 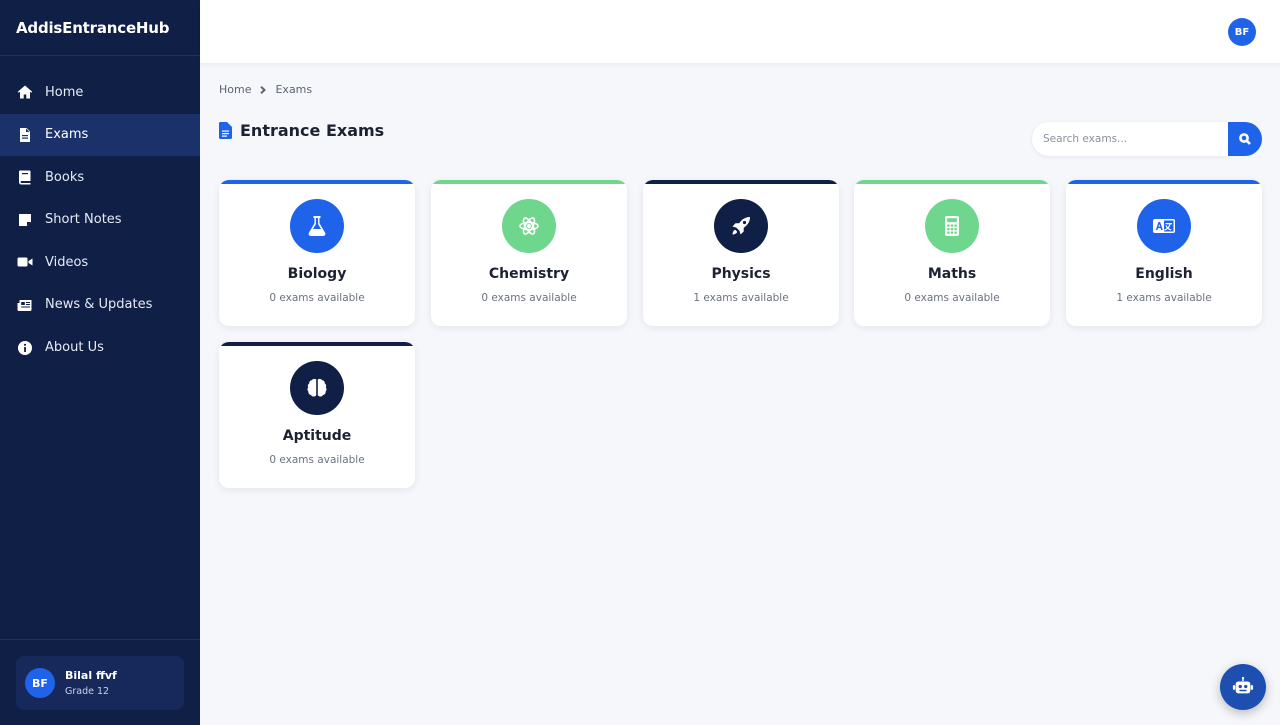 I want to click on language-icon, so click(x=1164, y=226).